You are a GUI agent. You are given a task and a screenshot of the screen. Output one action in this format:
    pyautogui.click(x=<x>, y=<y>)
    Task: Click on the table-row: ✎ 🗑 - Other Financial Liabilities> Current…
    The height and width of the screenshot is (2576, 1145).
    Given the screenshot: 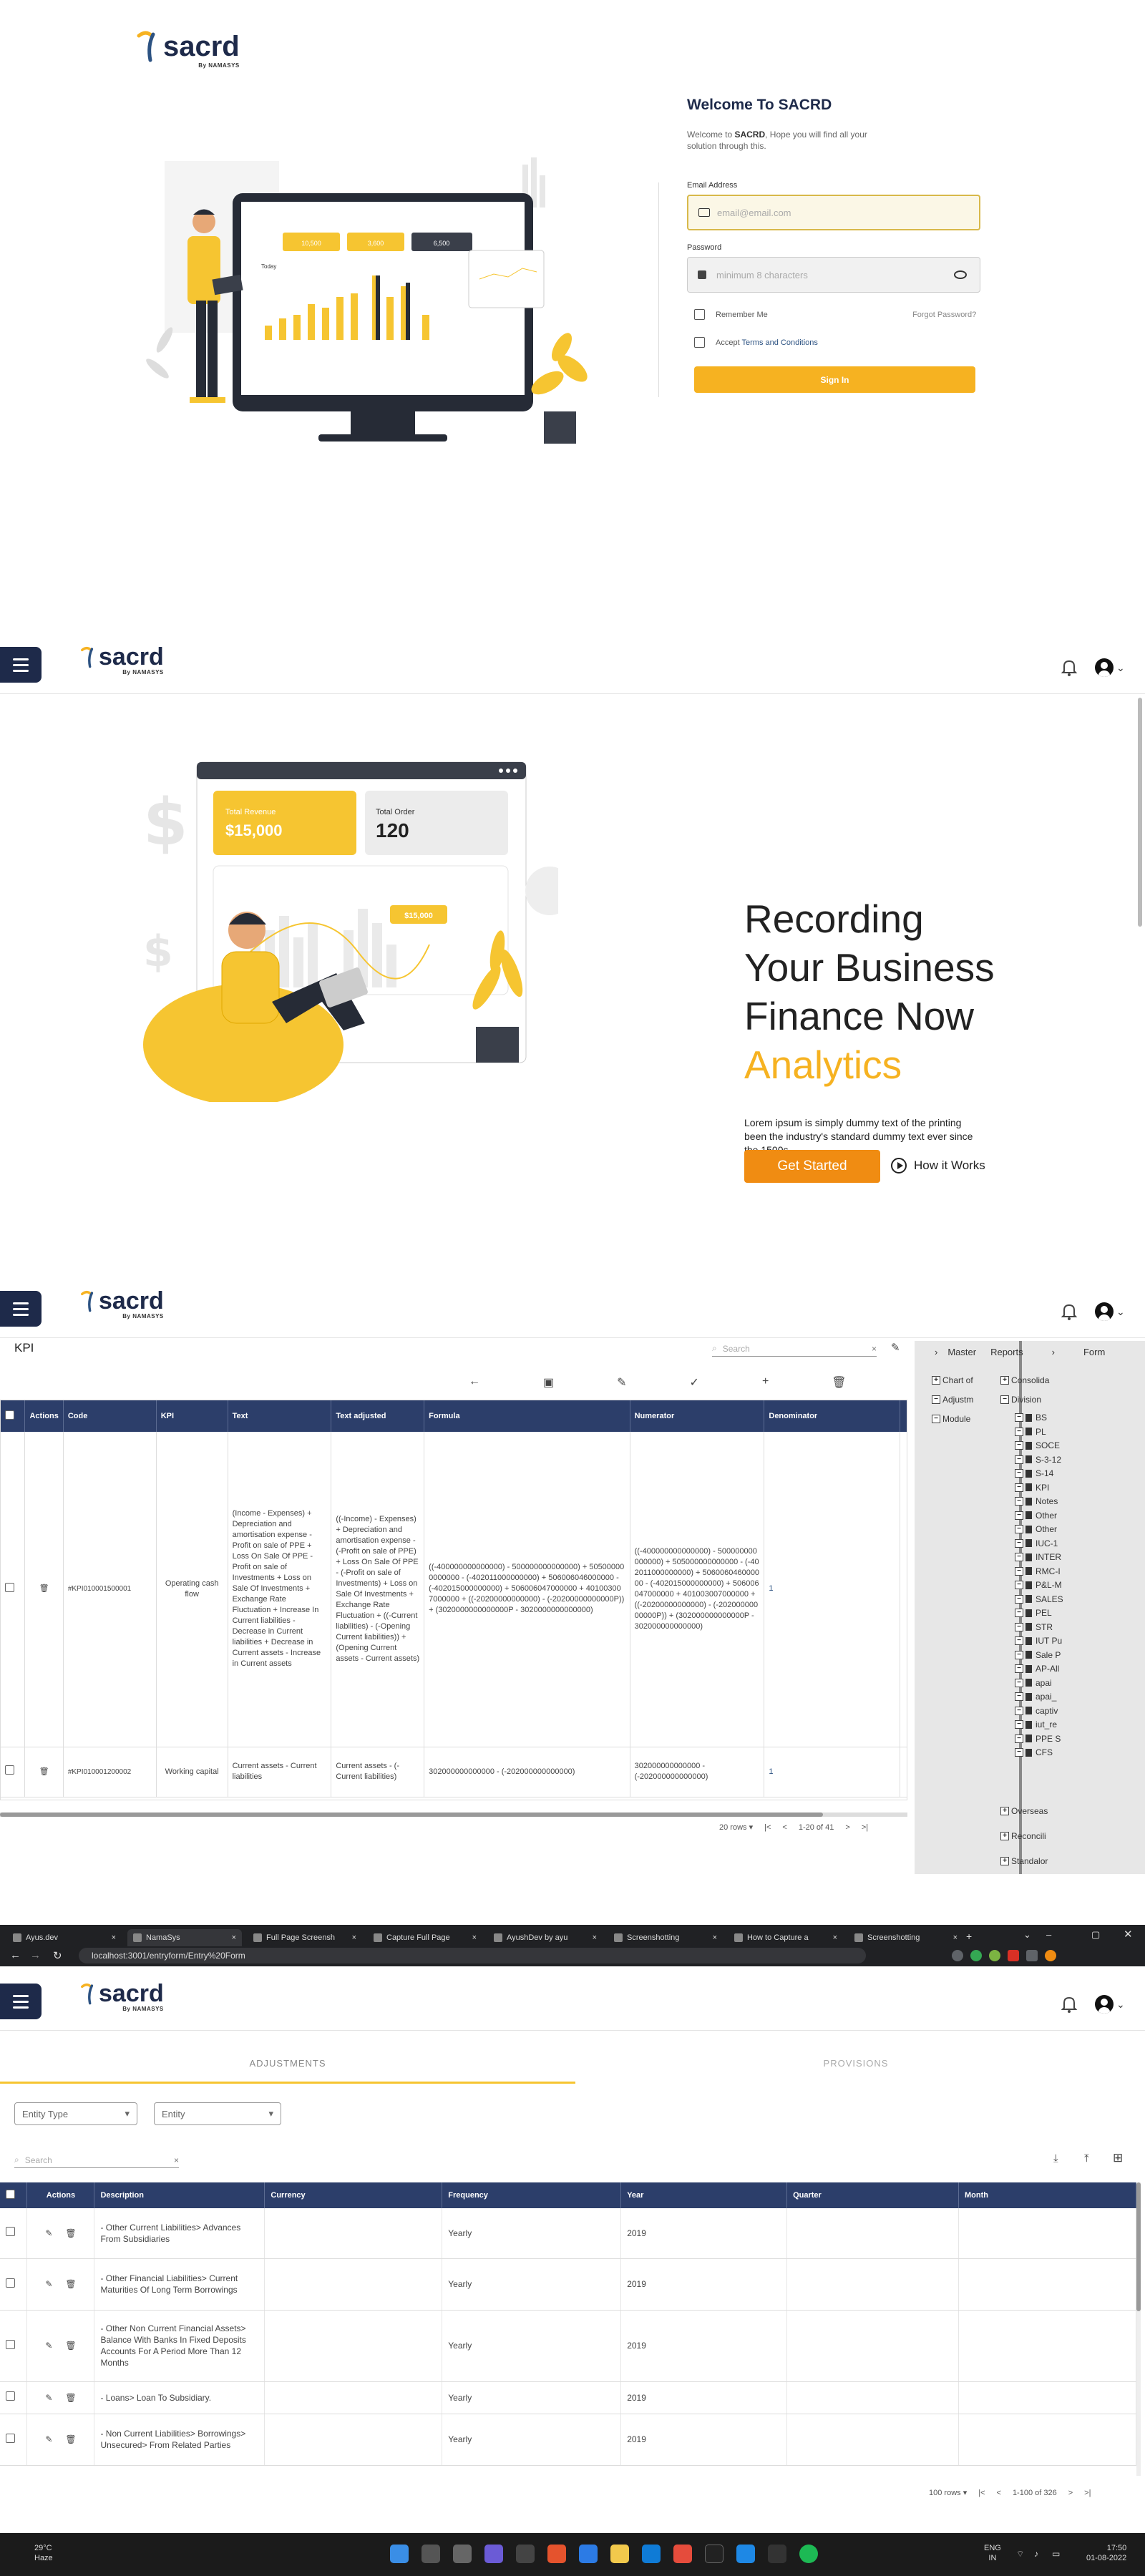 What is the action you would take?
    pyautogui.click(x=568, y=2284)
    